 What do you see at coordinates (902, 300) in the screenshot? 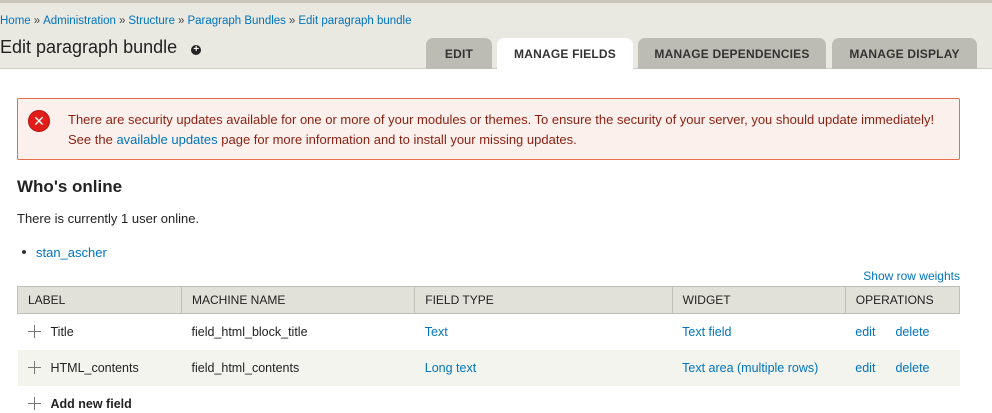
I see `column-header-operations: OPERATIONS` at bounding box center [902, 300].